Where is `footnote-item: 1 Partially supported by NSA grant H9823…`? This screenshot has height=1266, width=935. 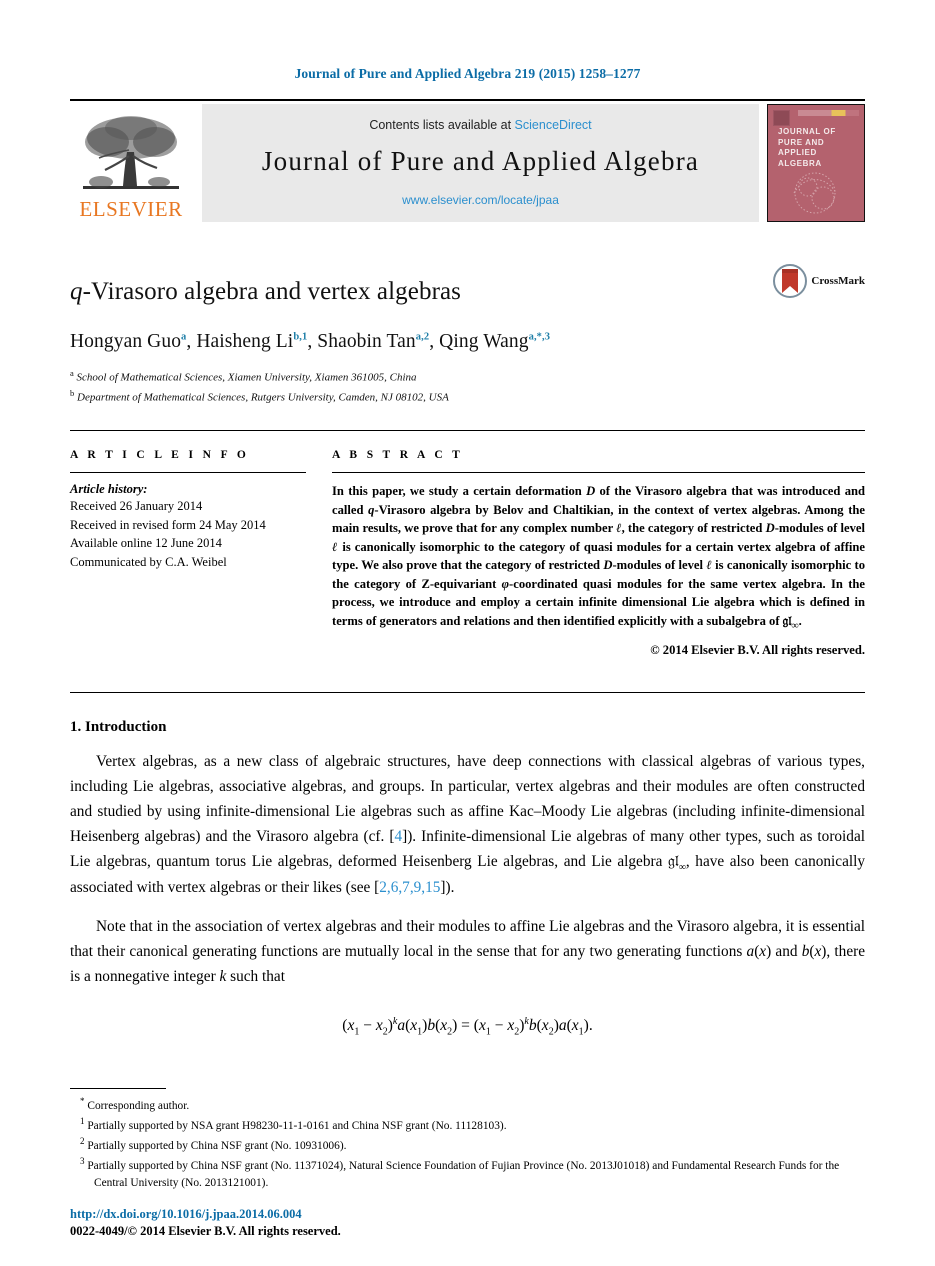 footnote-item: 1 Partially supported by NSA grant H9823… is located at coordinates (293, 1124).